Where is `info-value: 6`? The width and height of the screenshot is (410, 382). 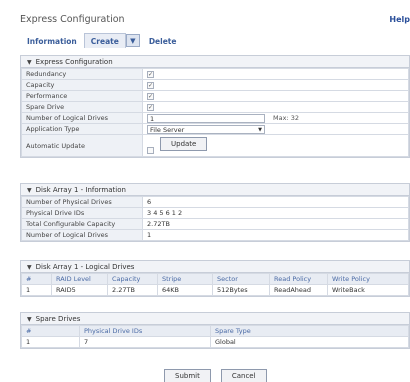
info-value: 6 is located at coordinates (275, 202).